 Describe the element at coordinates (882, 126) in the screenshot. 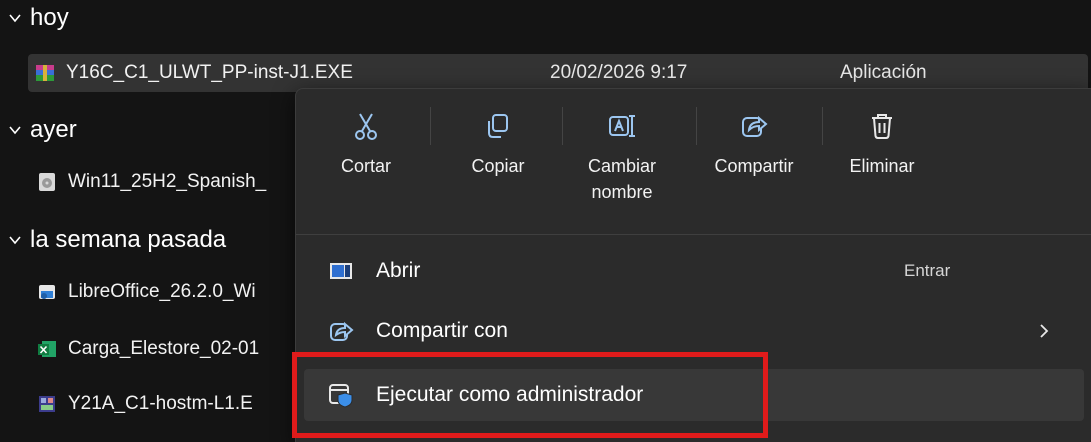

I see `trash-icon` at that location.